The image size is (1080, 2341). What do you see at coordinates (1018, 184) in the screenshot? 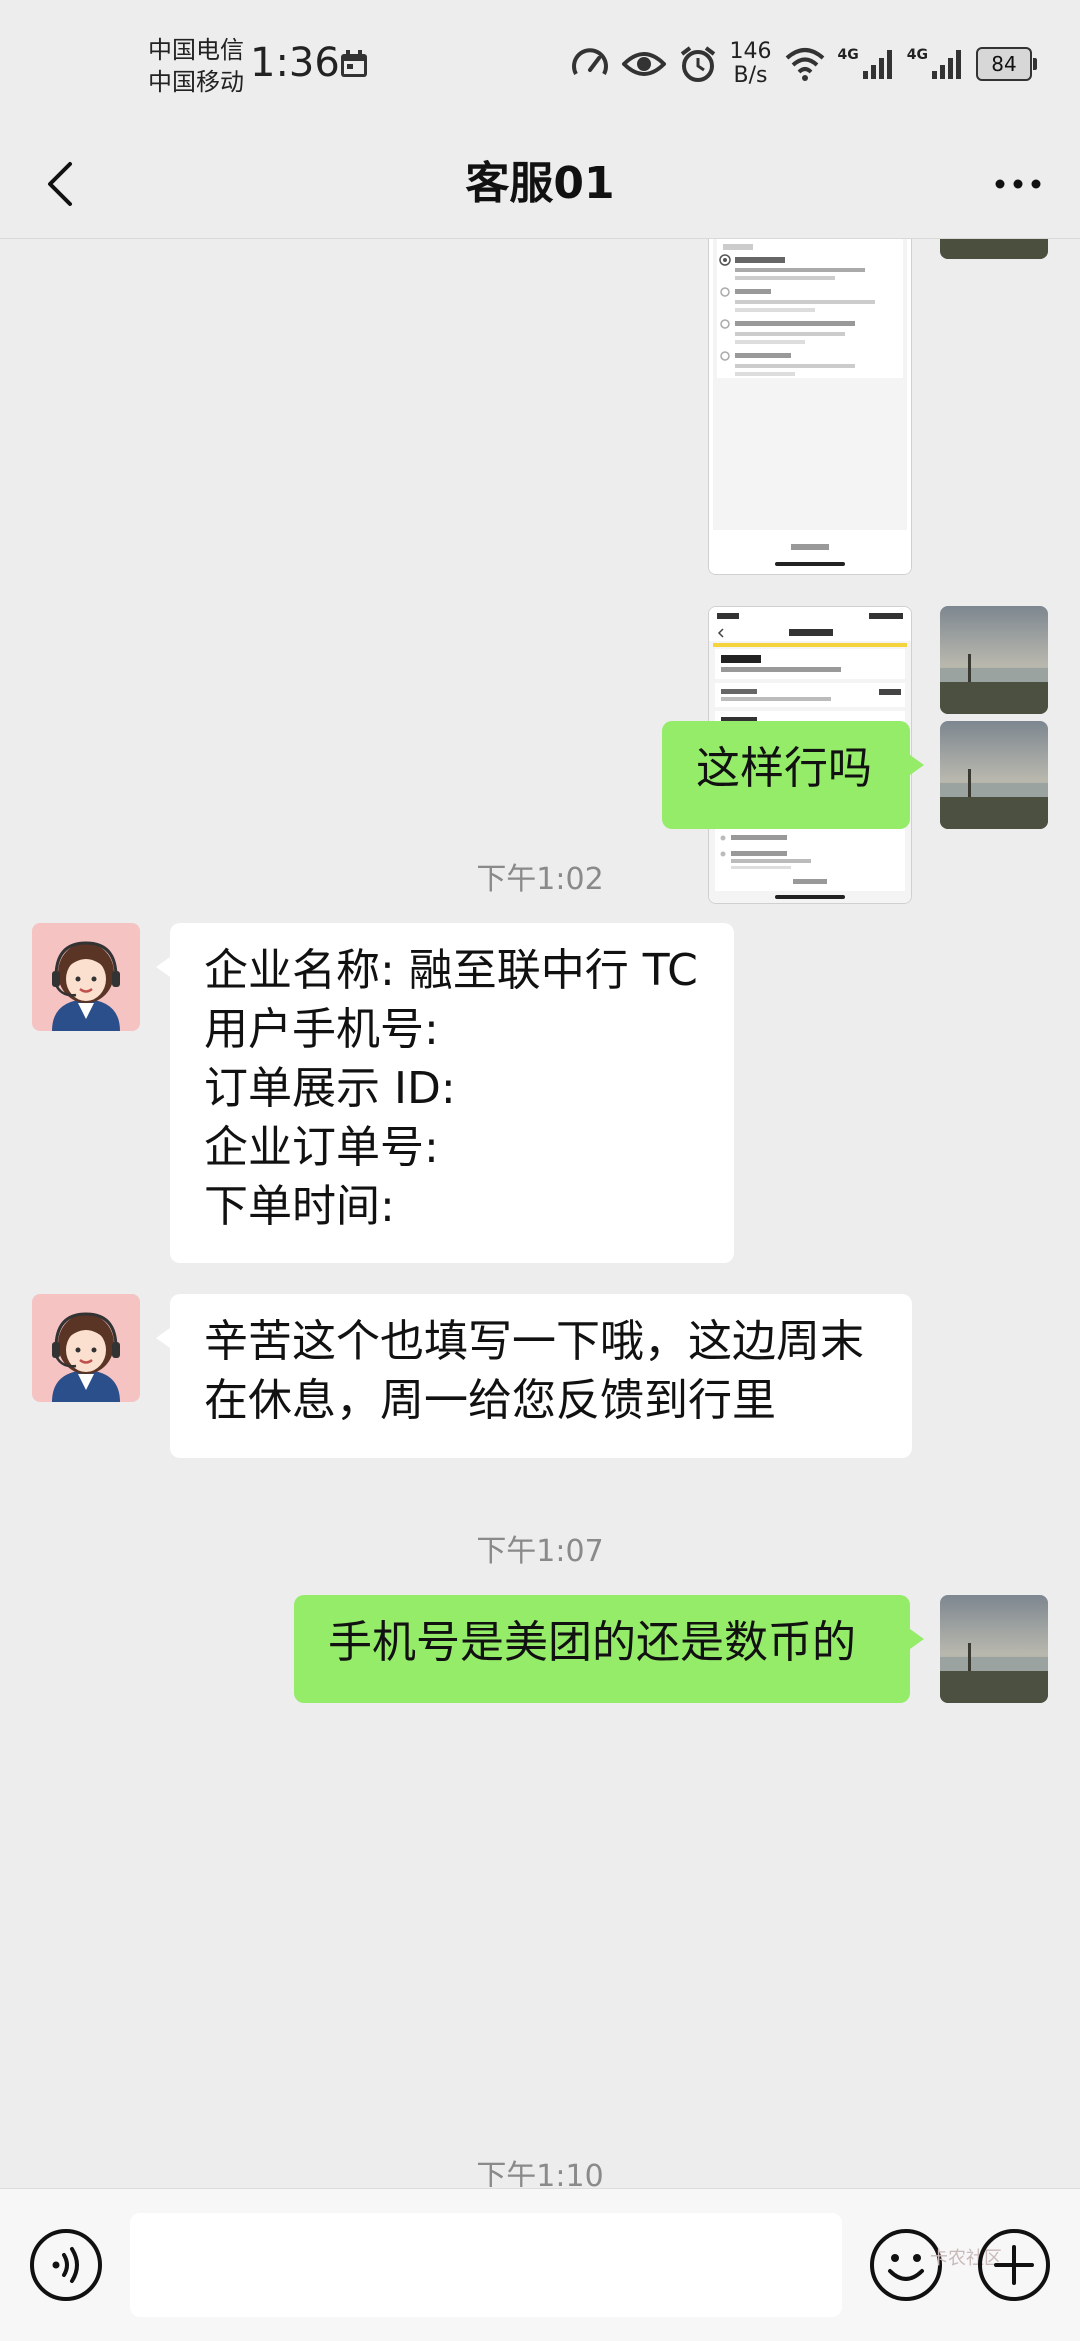
I see `more-options-icon` at bounding box center [1018, 184].